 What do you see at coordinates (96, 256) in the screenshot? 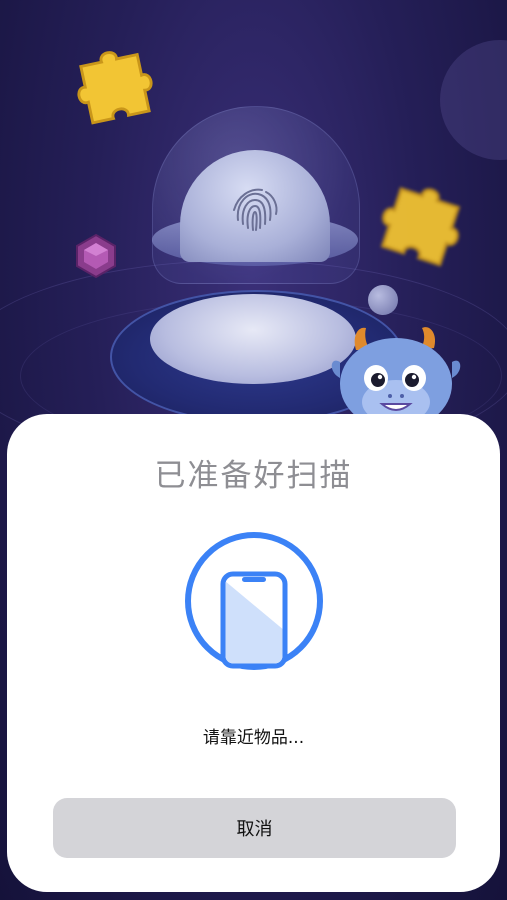
I see `gem-icon` at bounding box center [96, 256].